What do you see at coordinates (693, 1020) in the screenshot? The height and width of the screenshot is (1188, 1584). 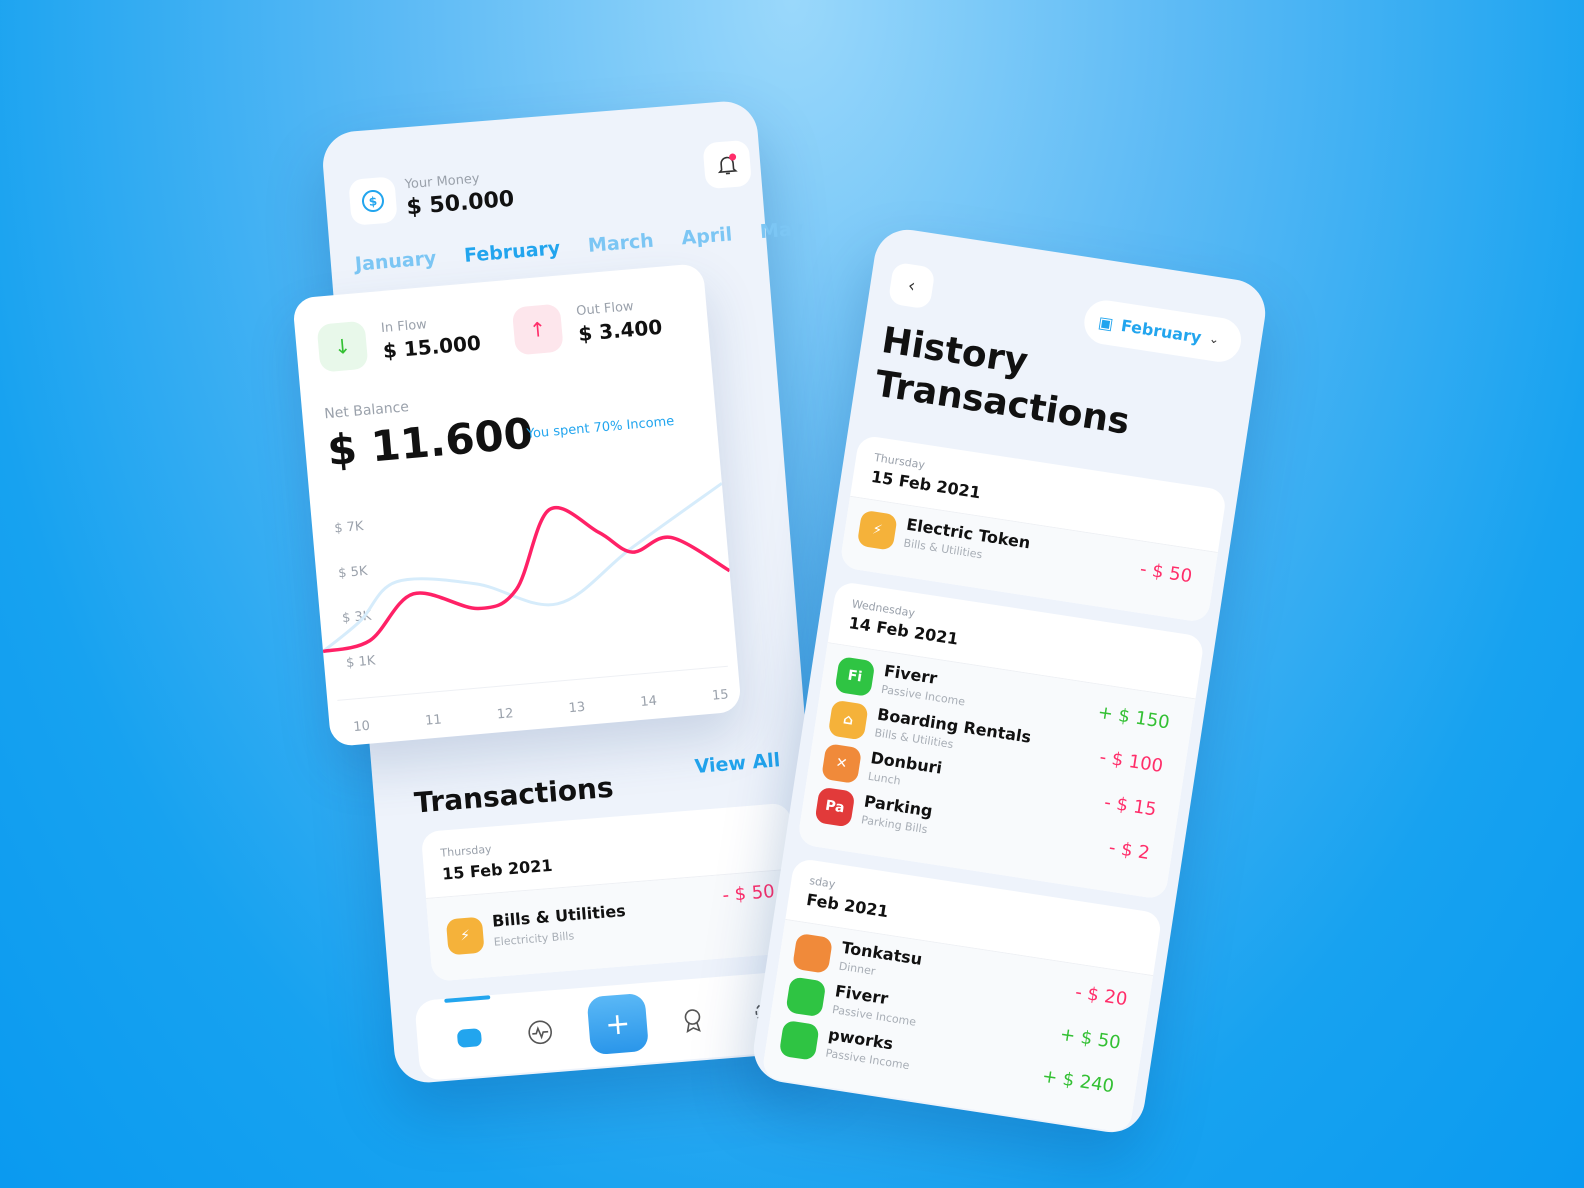 I see `award-icon` at bounding box center [693, 1020].